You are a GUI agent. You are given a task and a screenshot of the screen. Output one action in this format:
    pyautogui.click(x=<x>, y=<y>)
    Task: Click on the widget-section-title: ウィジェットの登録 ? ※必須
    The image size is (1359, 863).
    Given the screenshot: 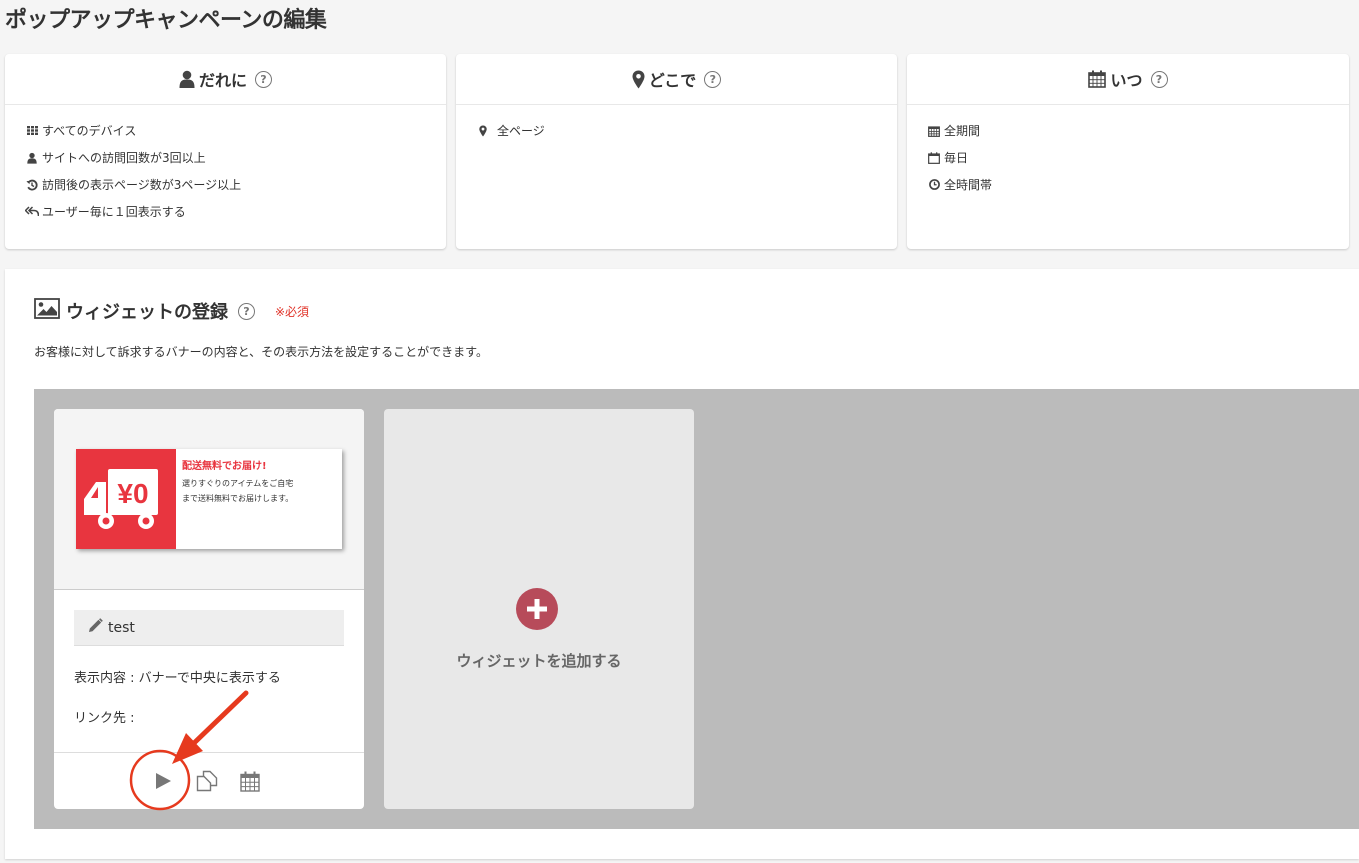 What is the action you would take?
    pyautogui.click(x=171, y=311)
    